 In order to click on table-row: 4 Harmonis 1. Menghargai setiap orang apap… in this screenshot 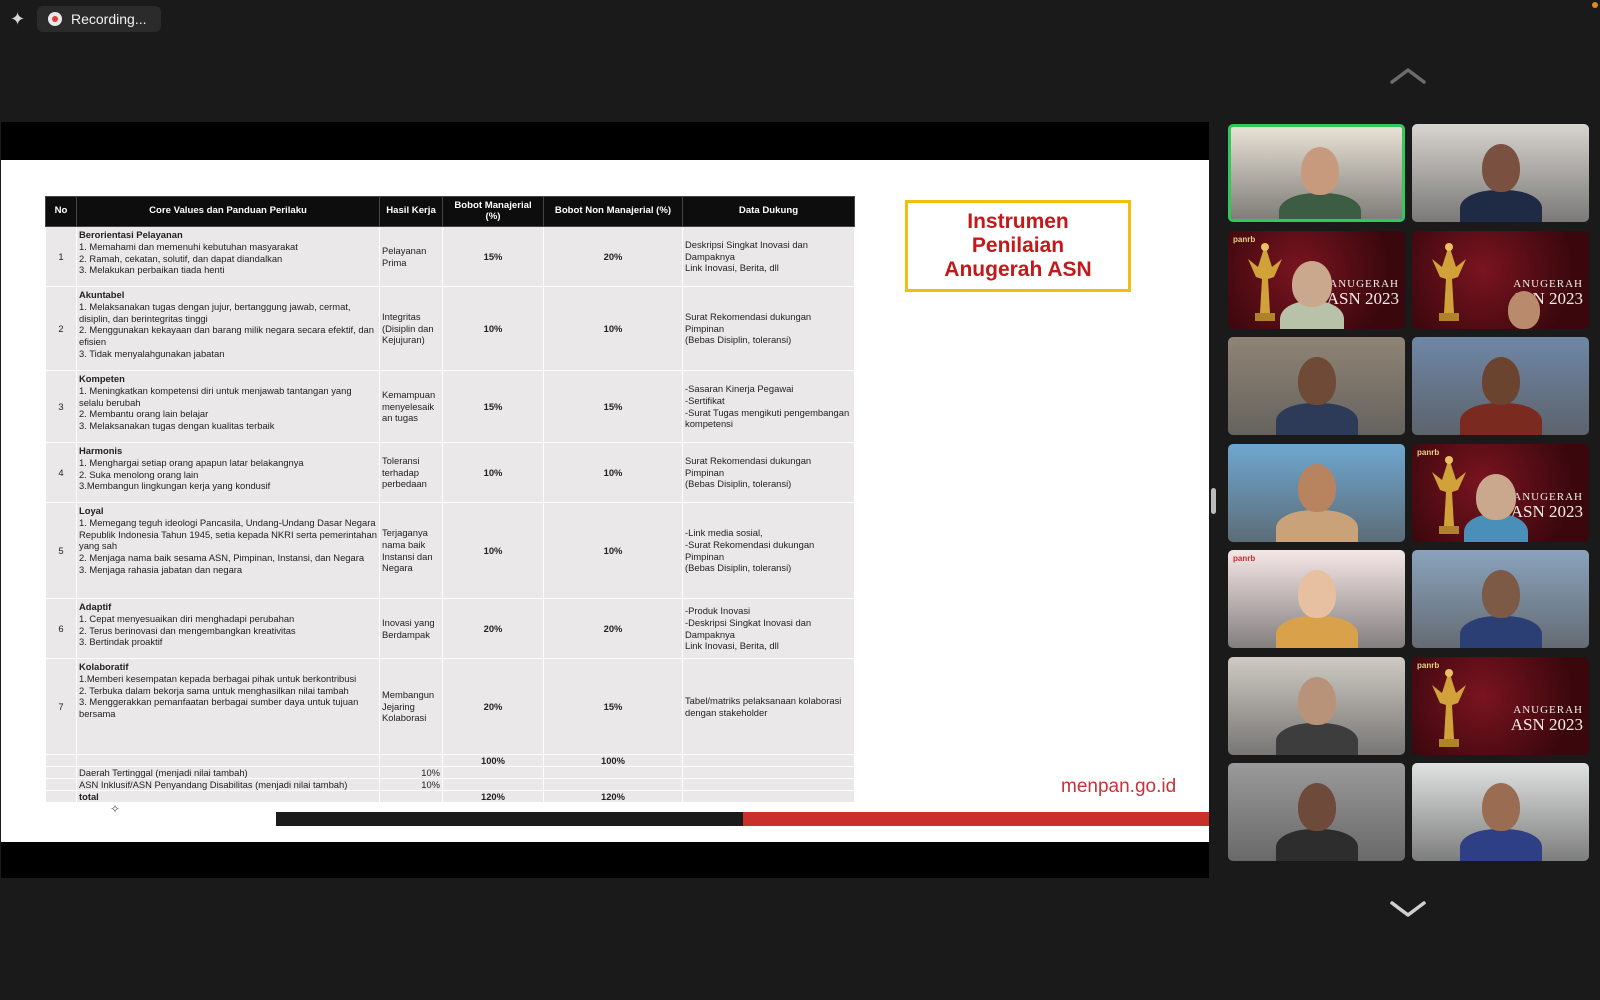, I will do `click(450, 472)`.